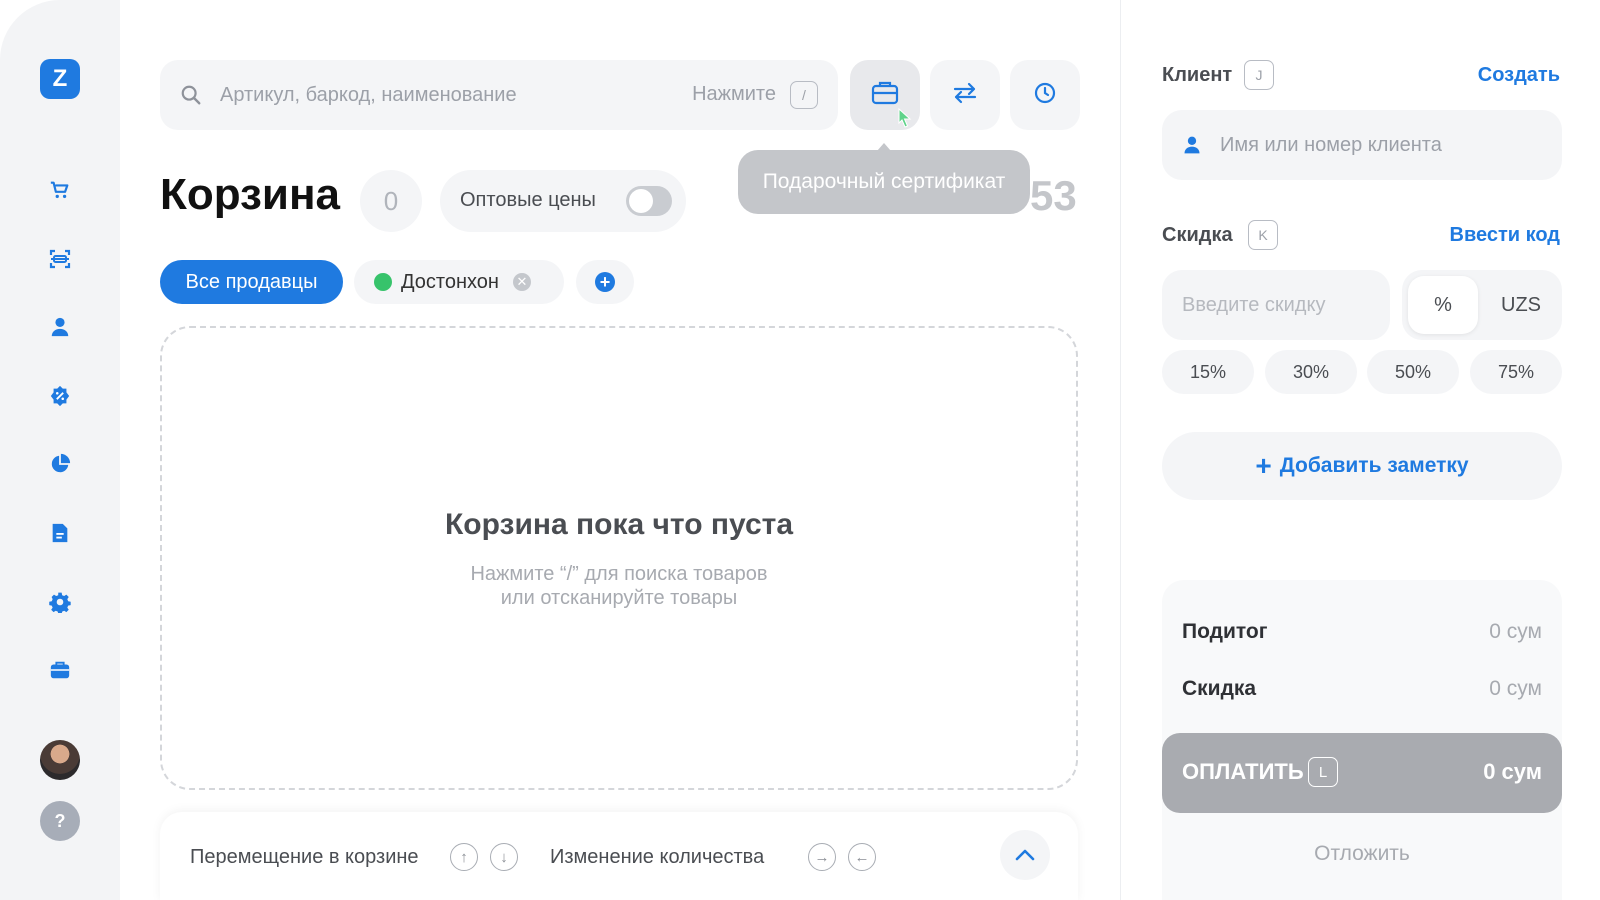 Image resolution: width=1600 pixels, height=900 pixels. Describe the element at coordinates (1208, 372) in the screenshot. I see `discount-preset-15: 15%` at that location.